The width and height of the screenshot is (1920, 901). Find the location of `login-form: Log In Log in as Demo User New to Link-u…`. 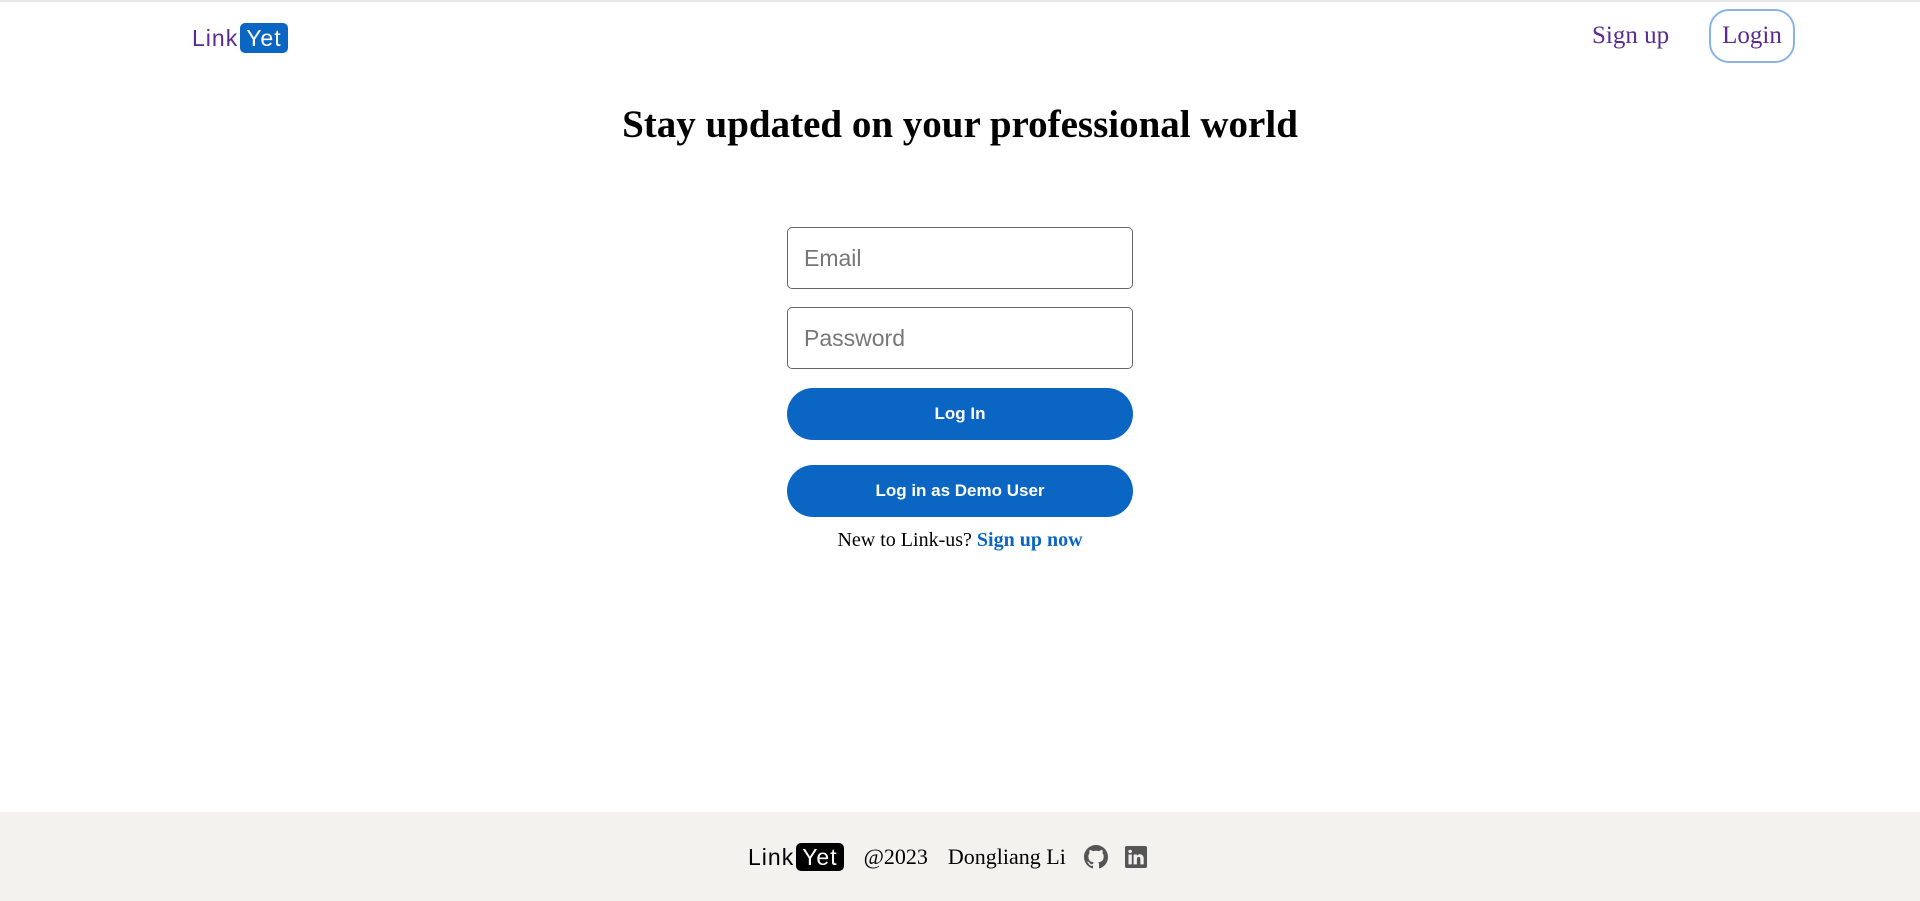

login-form: Log In Log in as Demo User New to Link-u… is located at coordinates (960, 389).